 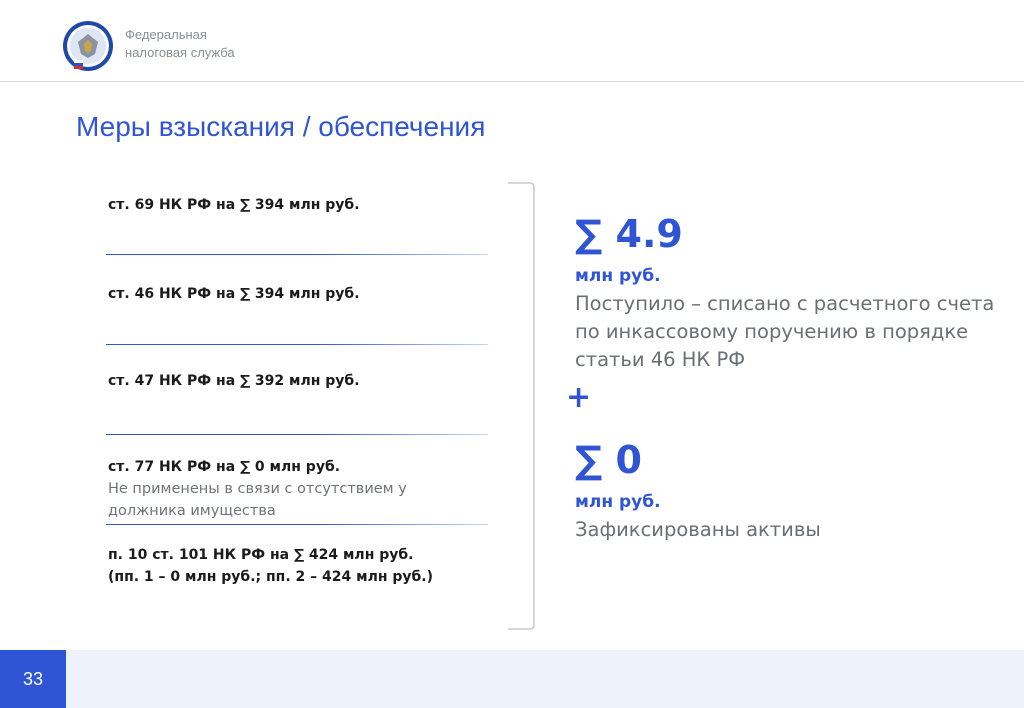 What do you see at coordinates (618, 502) in the screenshot?
I see `sum-unit-second: млн руб.` at bounding box center [618, 502].